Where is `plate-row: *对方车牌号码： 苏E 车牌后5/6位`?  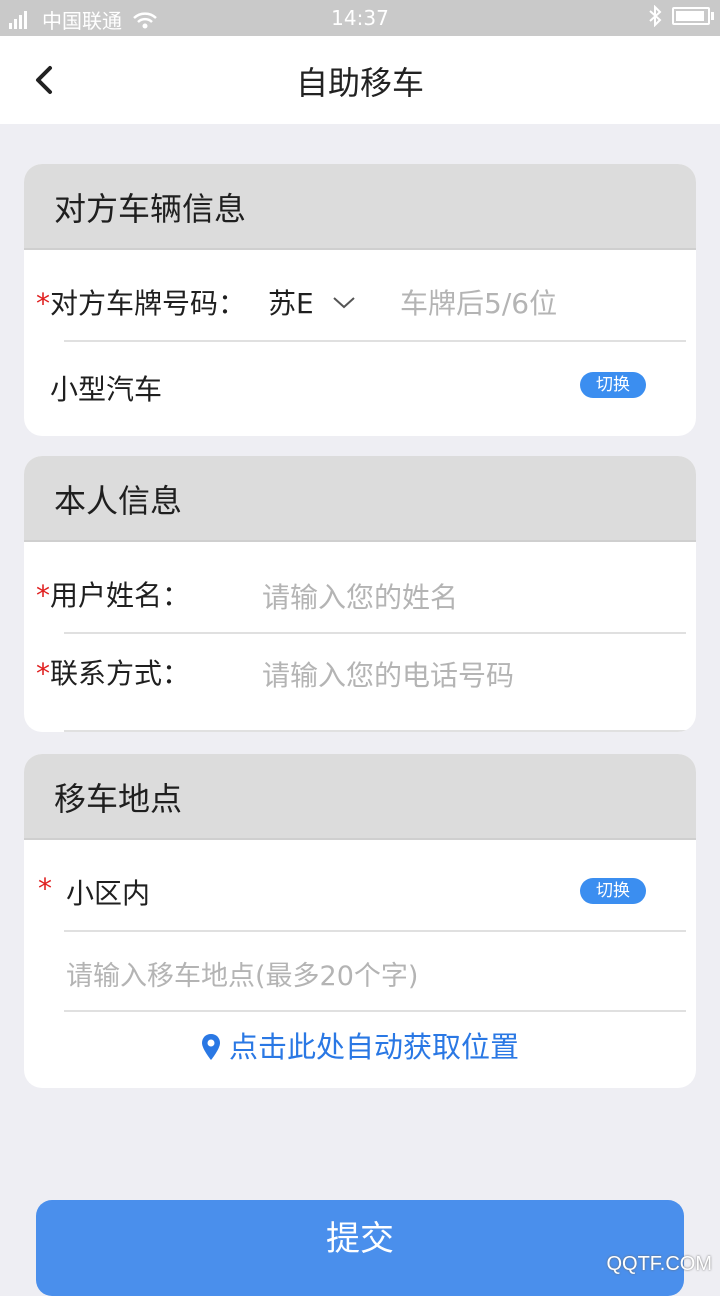
plate-row: *对方车牌号码： 苏E 车牌后5/6位 is located at coordinates (360, 295).